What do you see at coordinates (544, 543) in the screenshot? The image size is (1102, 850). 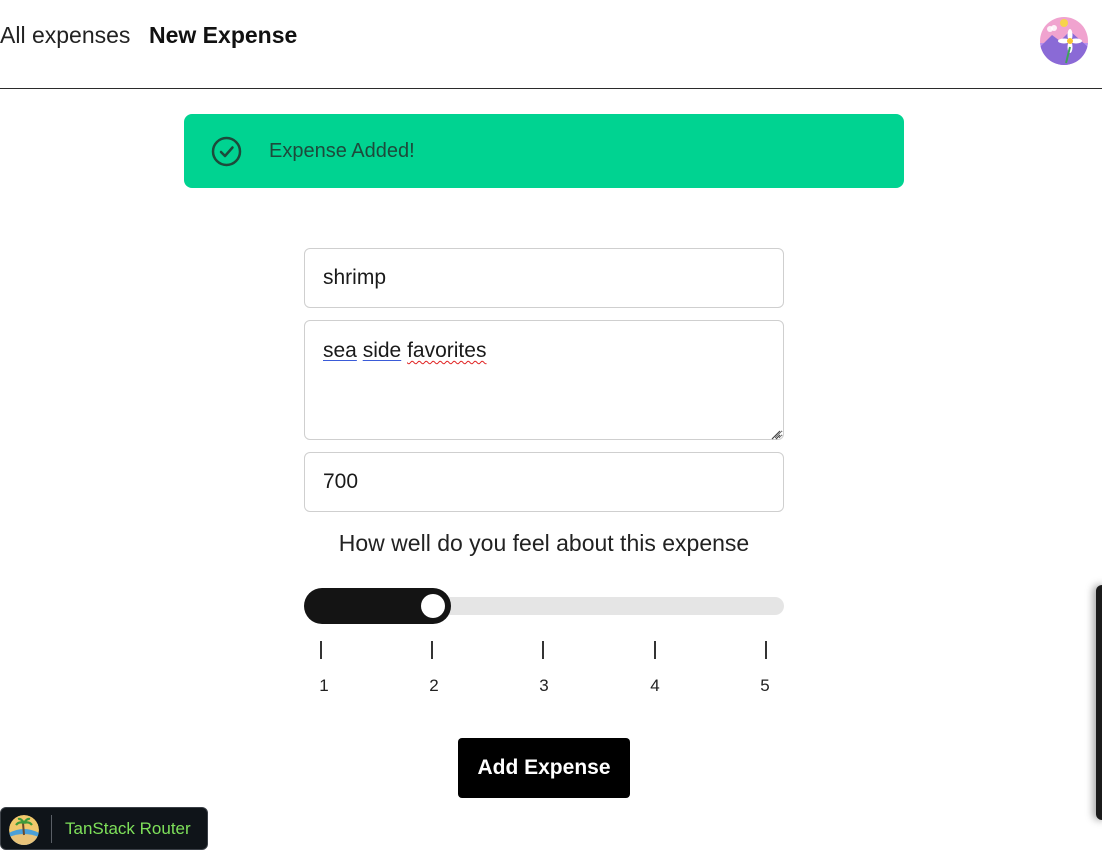 I see `rating-question: How well do you feel about this expense` at bounding box center [544, 543].